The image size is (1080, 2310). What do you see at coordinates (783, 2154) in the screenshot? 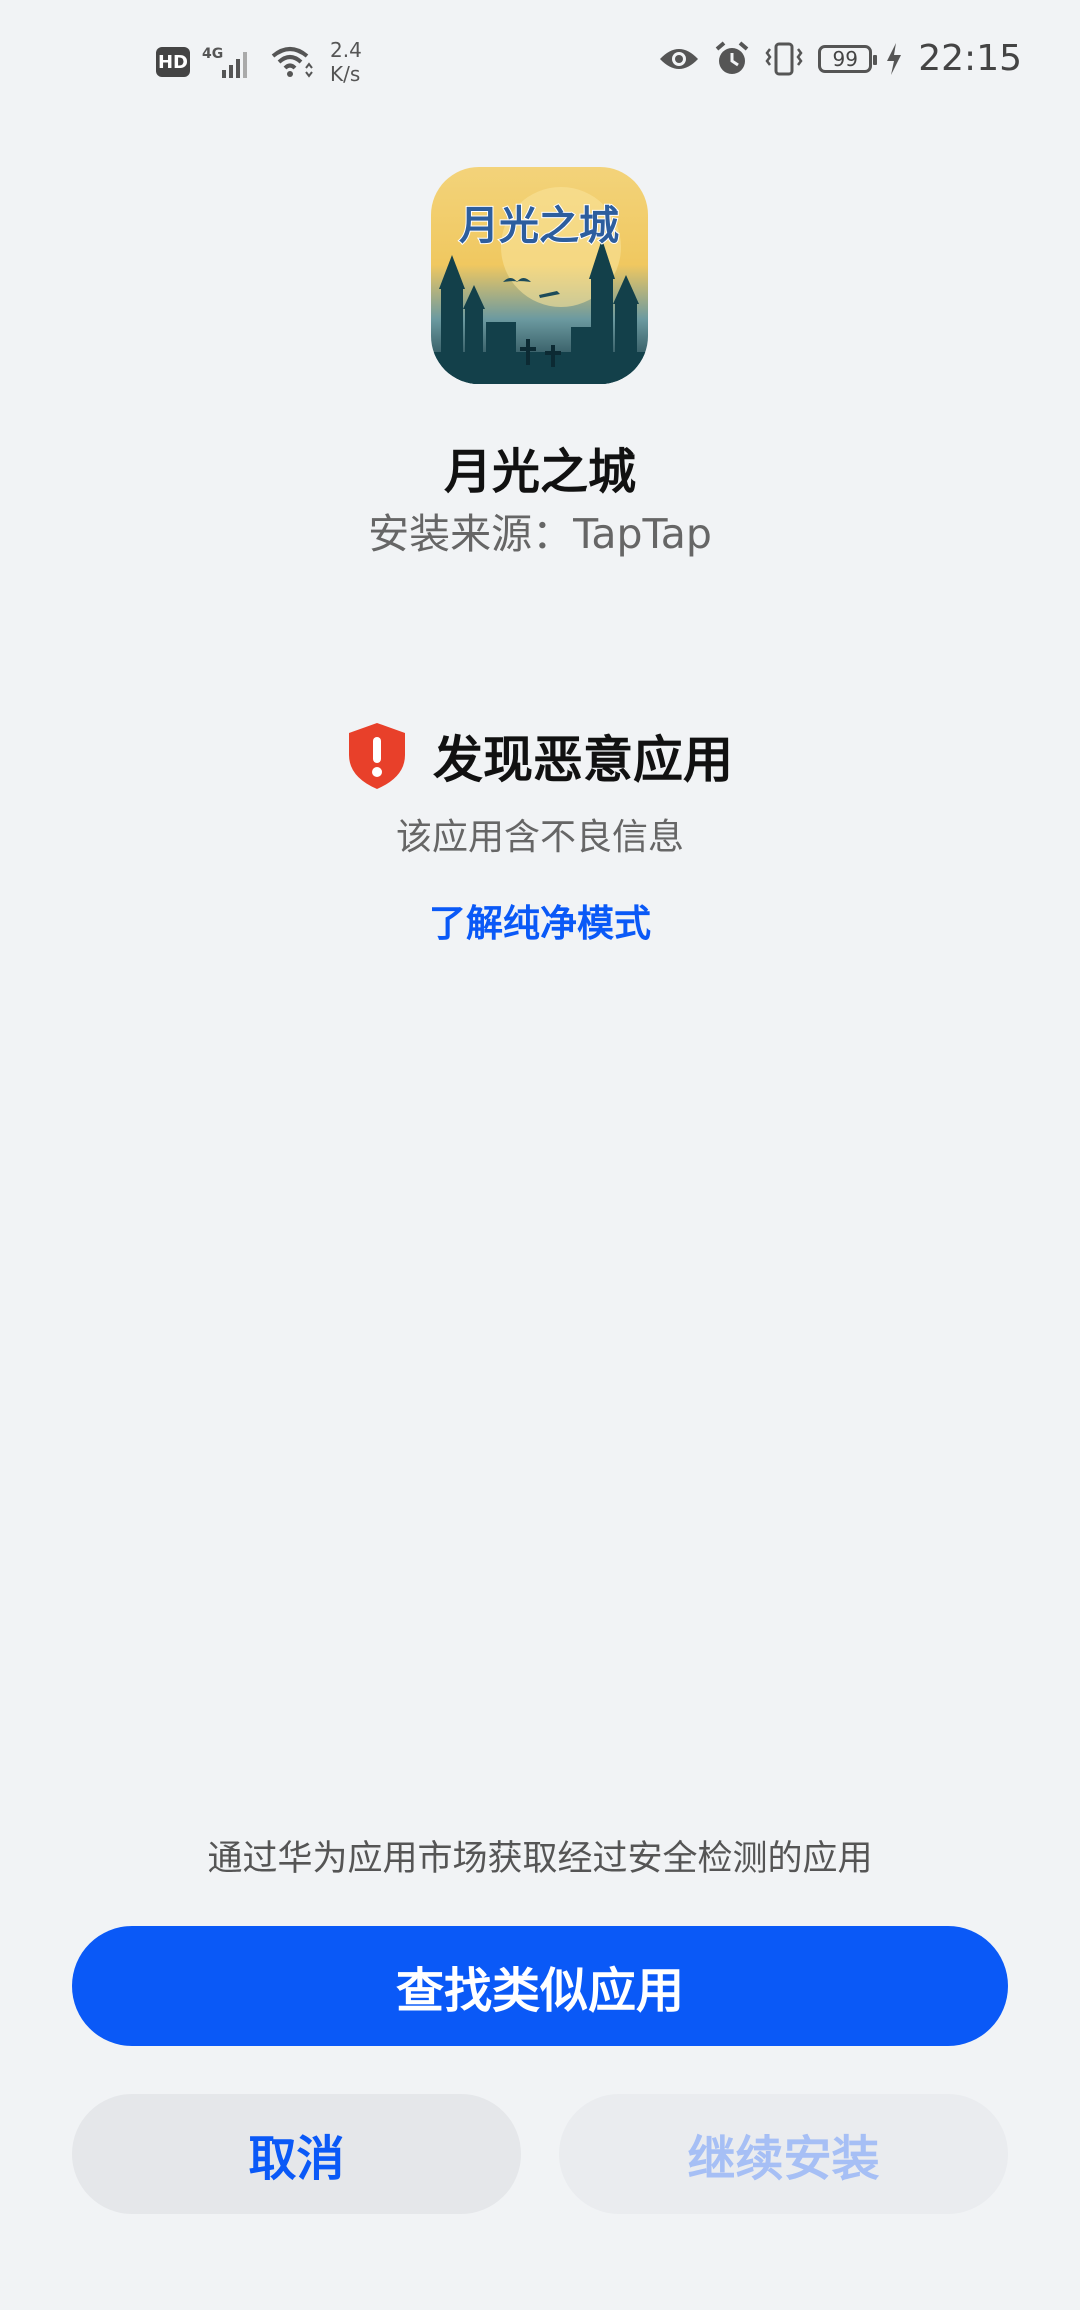
I see `continue-install-button: 继续安装` at bounding box center [783, 2154].